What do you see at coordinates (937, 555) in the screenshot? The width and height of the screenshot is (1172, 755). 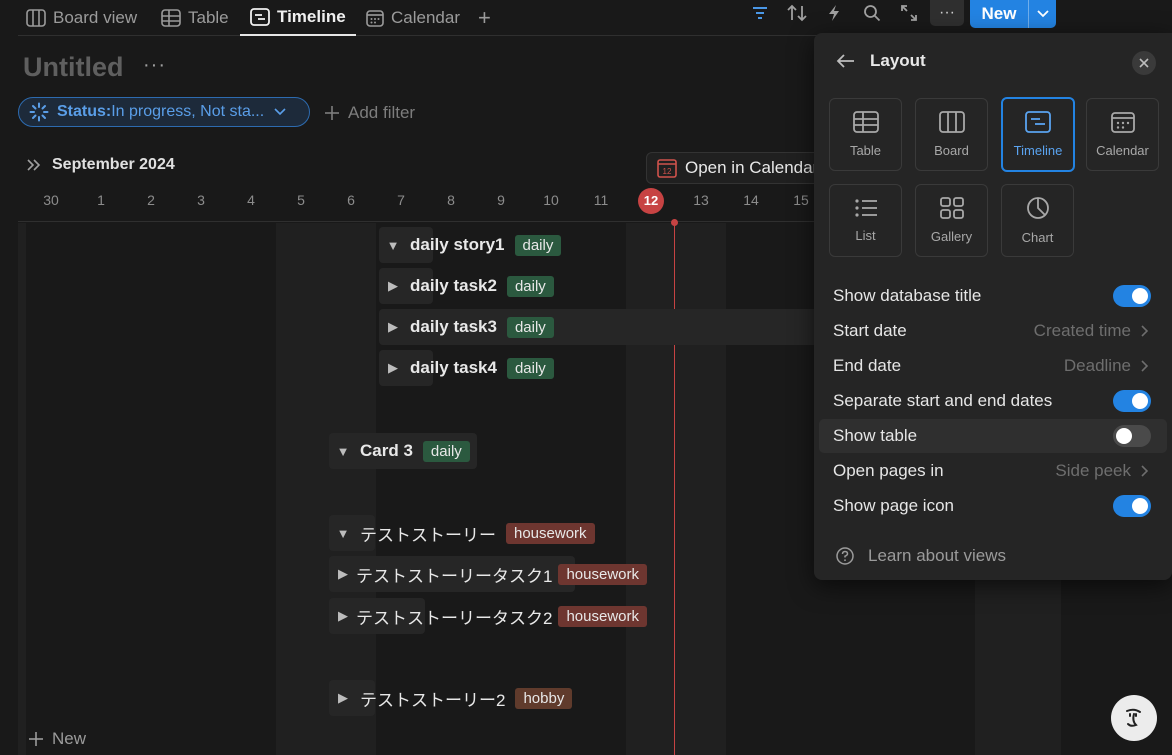 I see `learn-about-views-label: Learn about views` at bounding box center [937, 555].